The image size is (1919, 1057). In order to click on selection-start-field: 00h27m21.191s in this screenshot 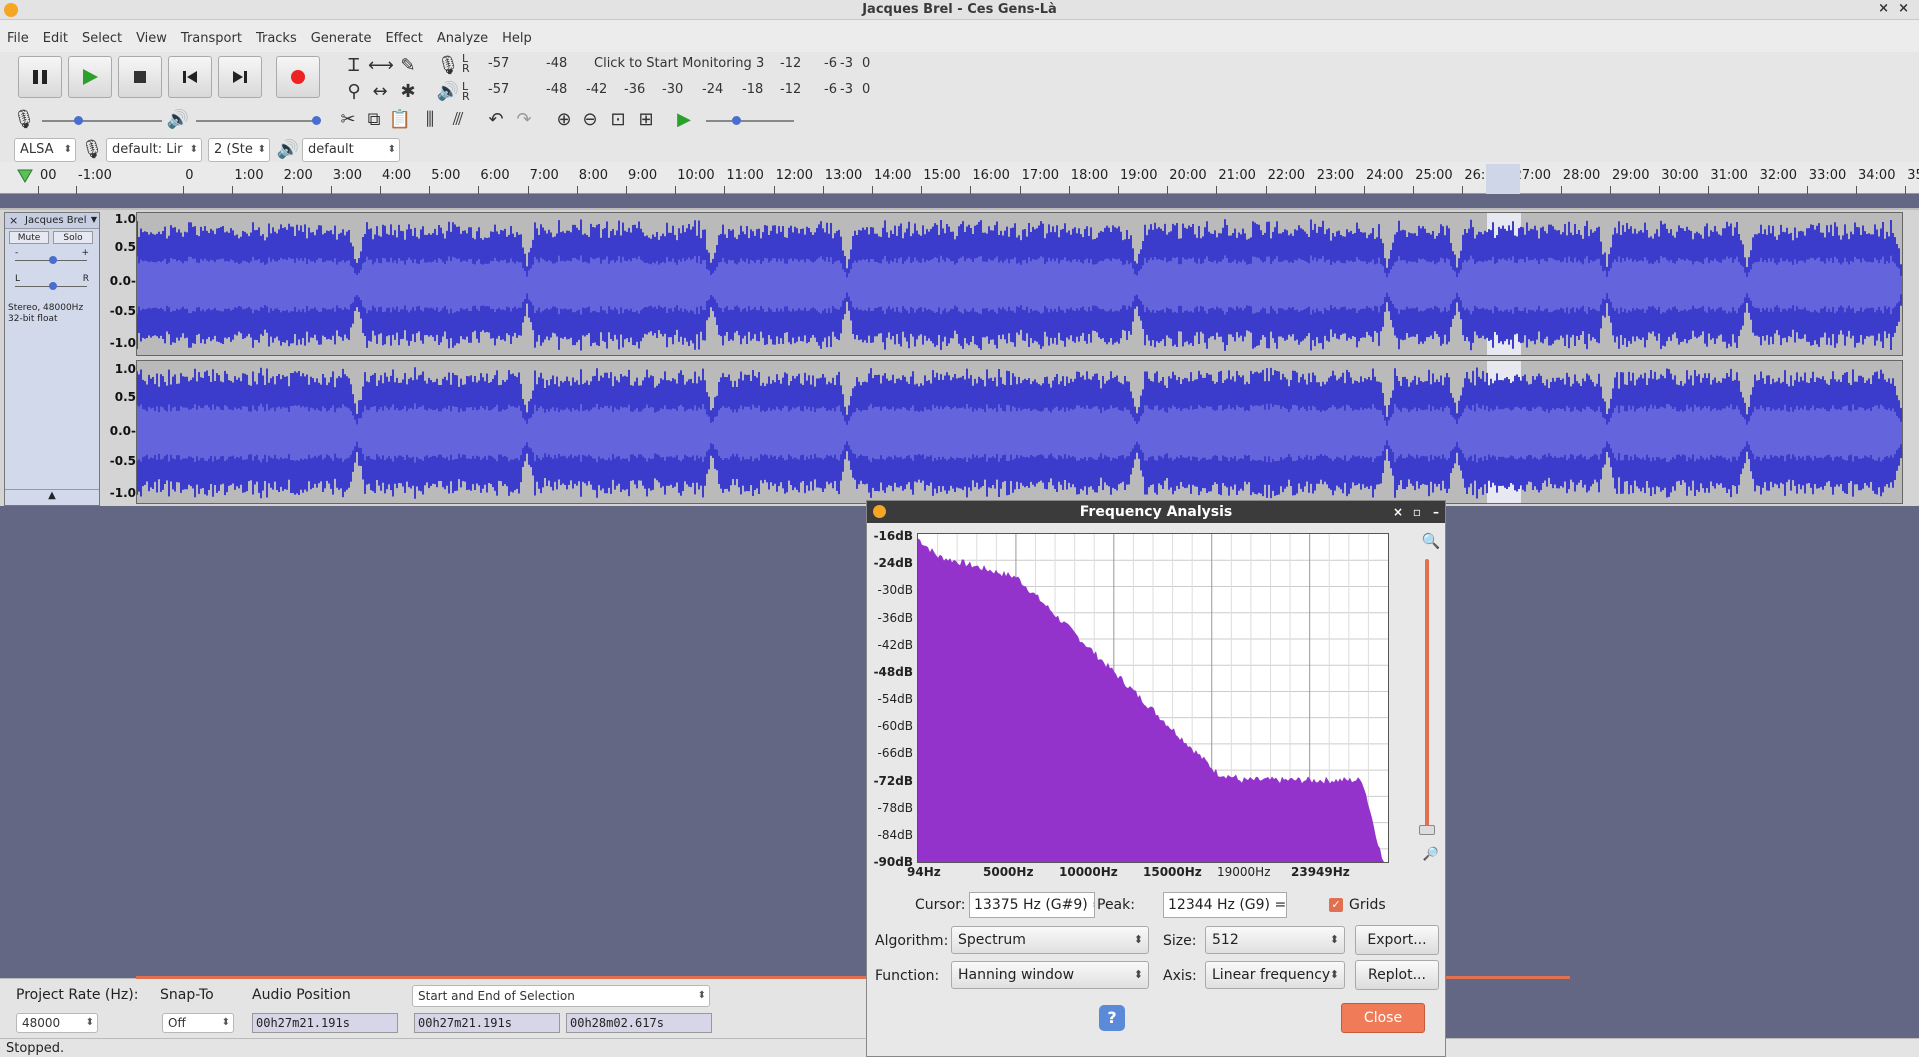, I will do `click(487, 1023)`.